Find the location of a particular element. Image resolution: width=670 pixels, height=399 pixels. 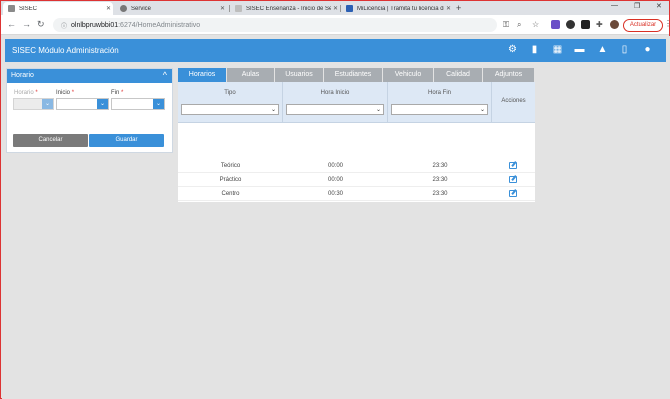

hora-fin-filter-select: ⌄ is located at coordinates (439, 109).